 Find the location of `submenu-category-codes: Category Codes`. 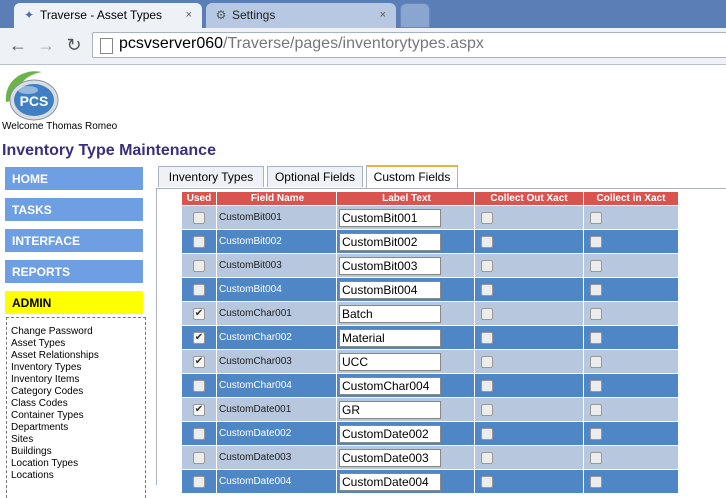

submenu-category-codes: Category Codes is located at coordinates (47, 391).